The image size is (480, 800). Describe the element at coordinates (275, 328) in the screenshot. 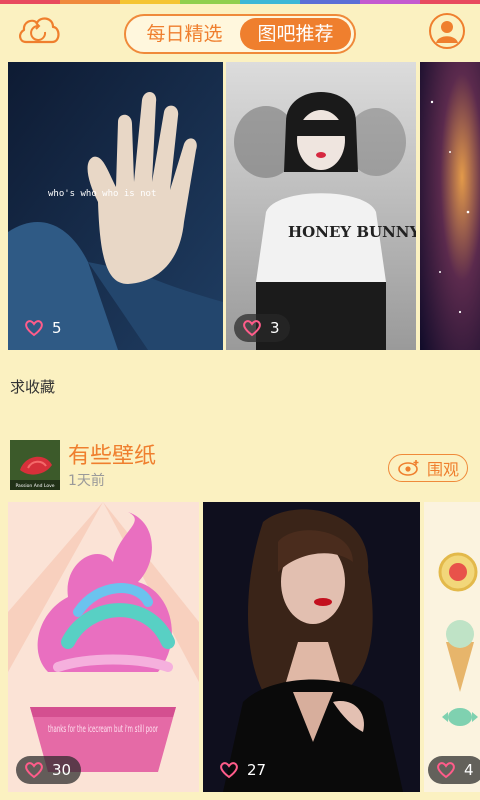

I see `like-count: 3` at that location.